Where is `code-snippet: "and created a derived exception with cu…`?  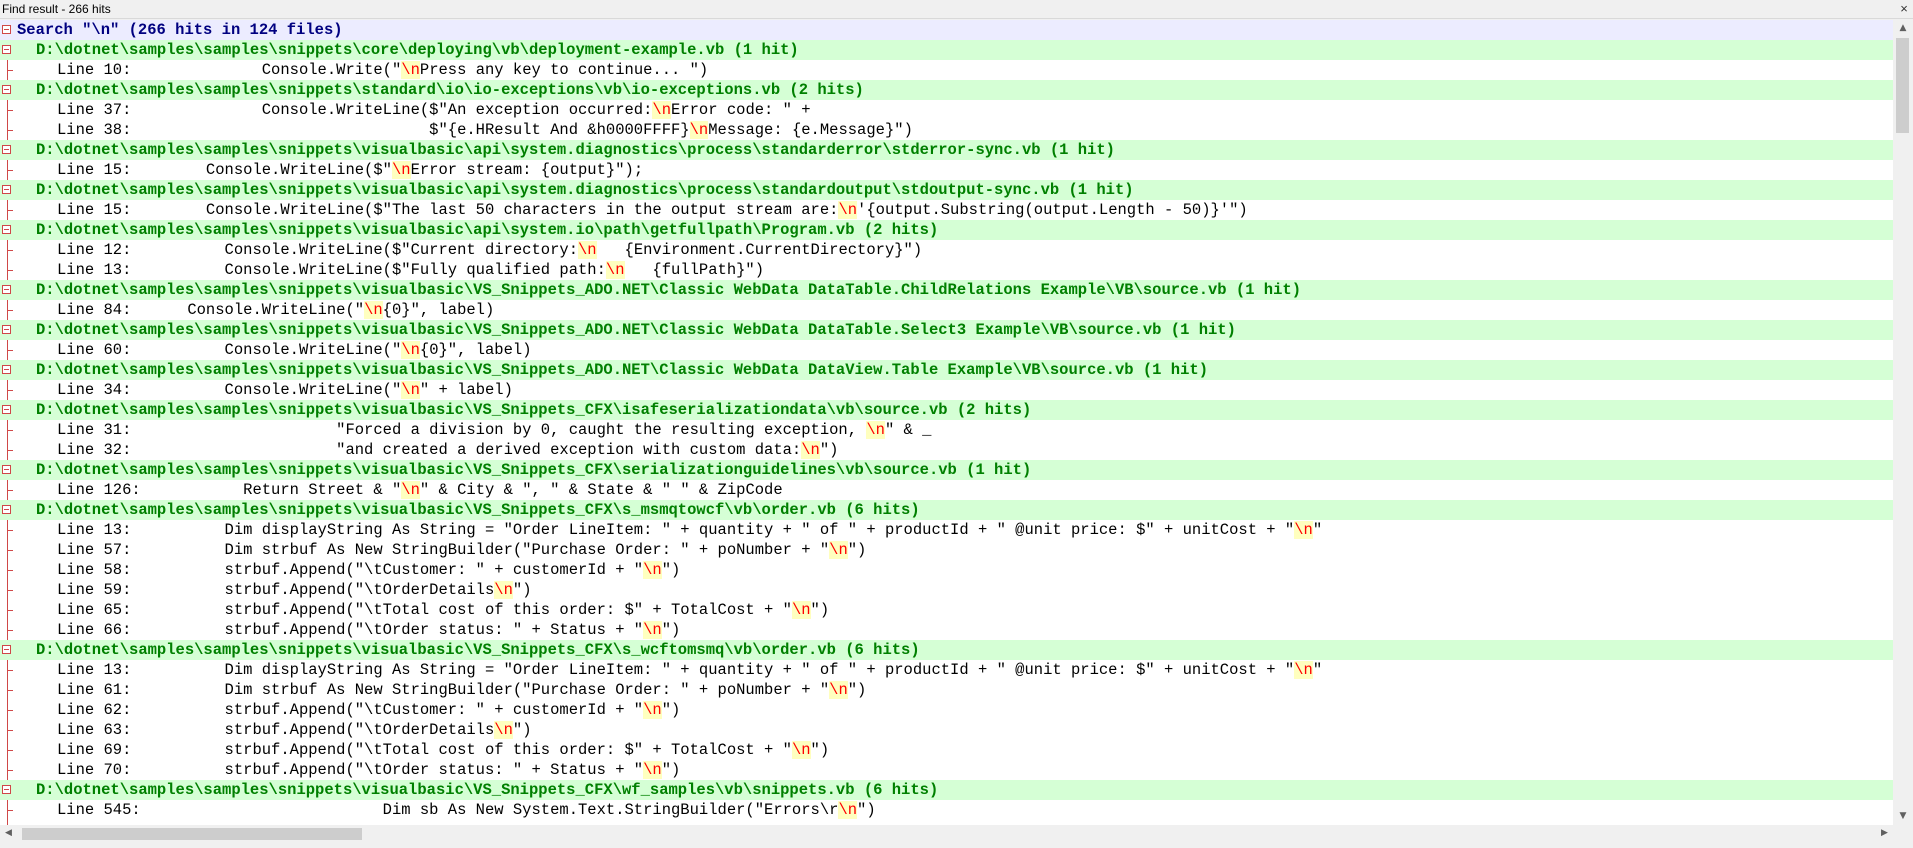
code-snippet: "and created a derived exception with cu… is located at coordinates (494, 450).